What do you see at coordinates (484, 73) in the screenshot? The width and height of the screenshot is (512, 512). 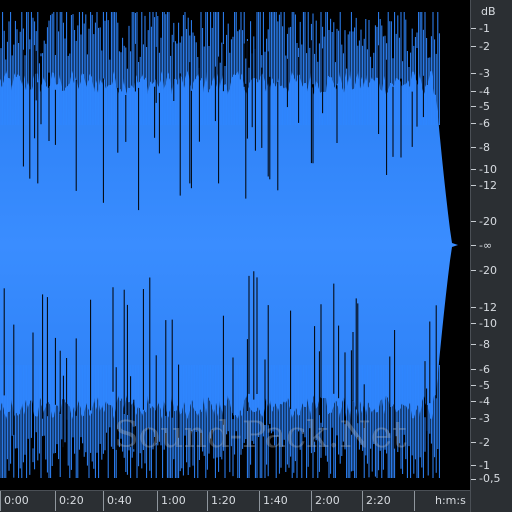 I see `db-label-top: -3` at bounding box center [484, 73].